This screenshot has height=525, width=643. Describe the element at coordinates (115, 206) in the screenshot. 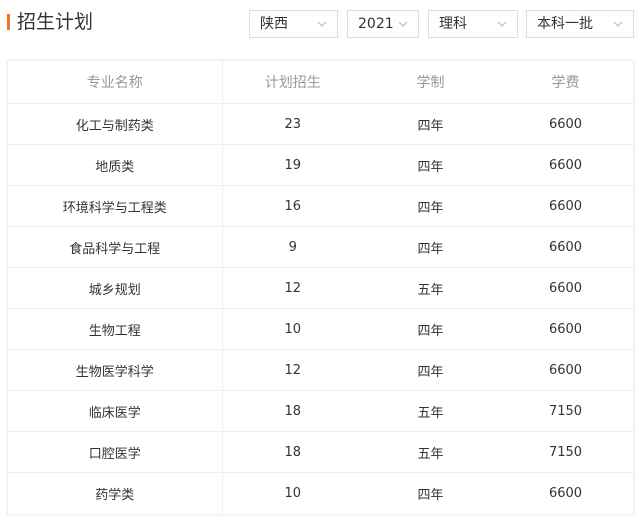

I see `major-cell: 环境科学与工程类` at that location.